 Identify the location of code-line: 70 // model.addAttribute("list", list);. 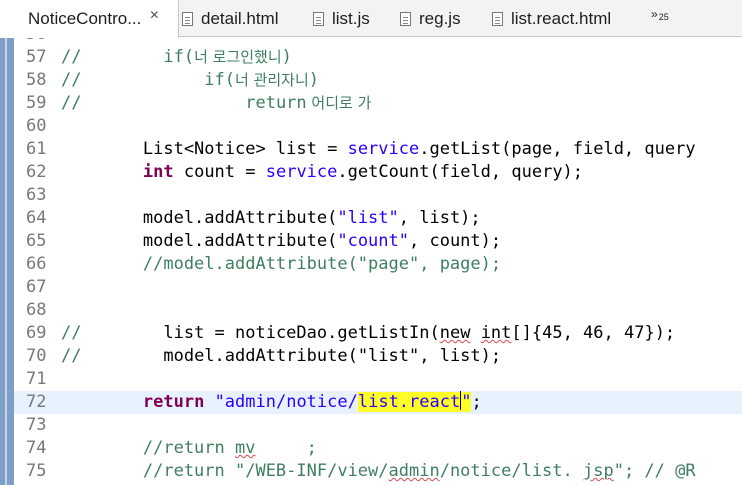
(378, 356).